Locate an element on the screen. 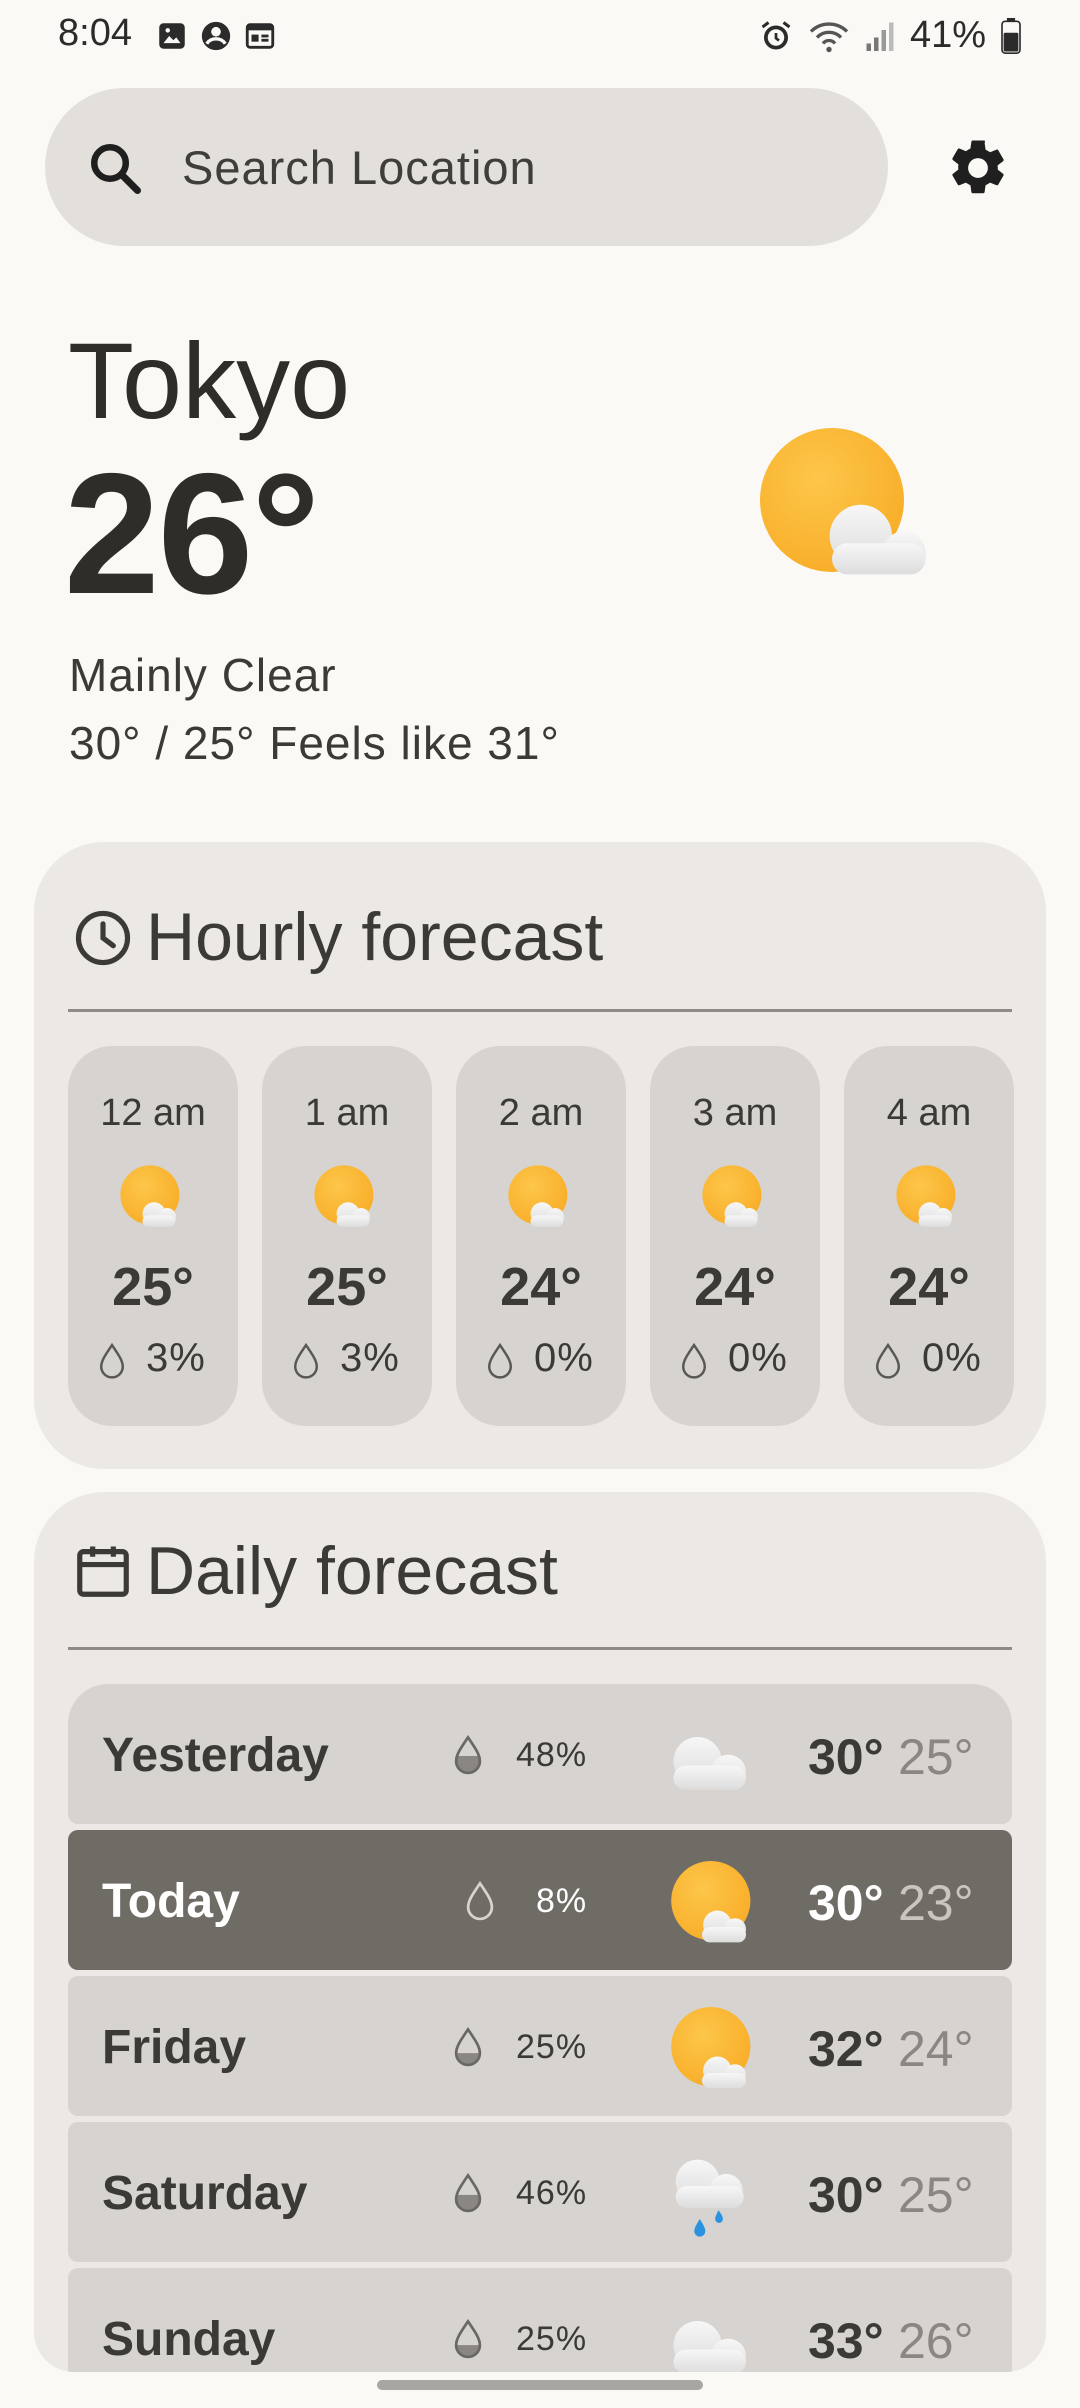 The image size is (1080, 2408). status-right-icons: 41% is located at coordinates (890, 35).